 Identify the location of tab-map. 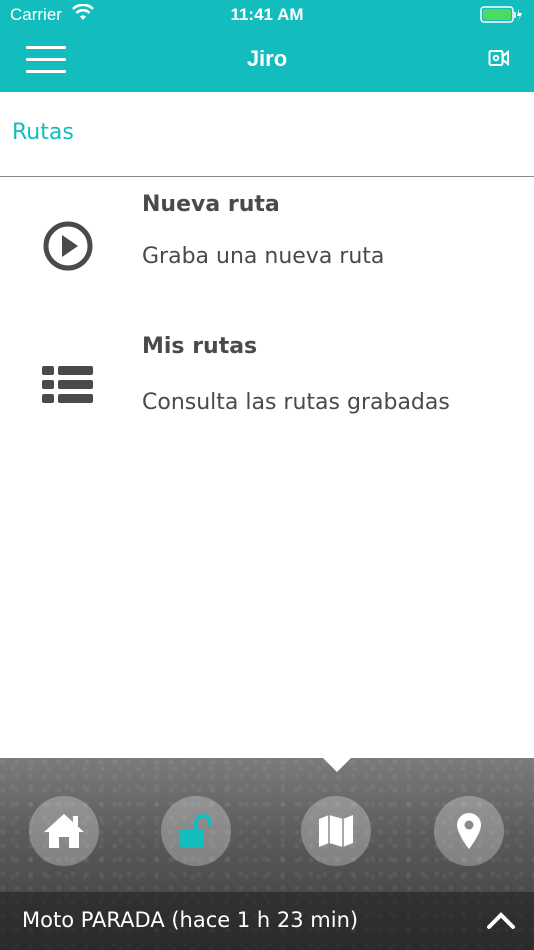
(336, 831).